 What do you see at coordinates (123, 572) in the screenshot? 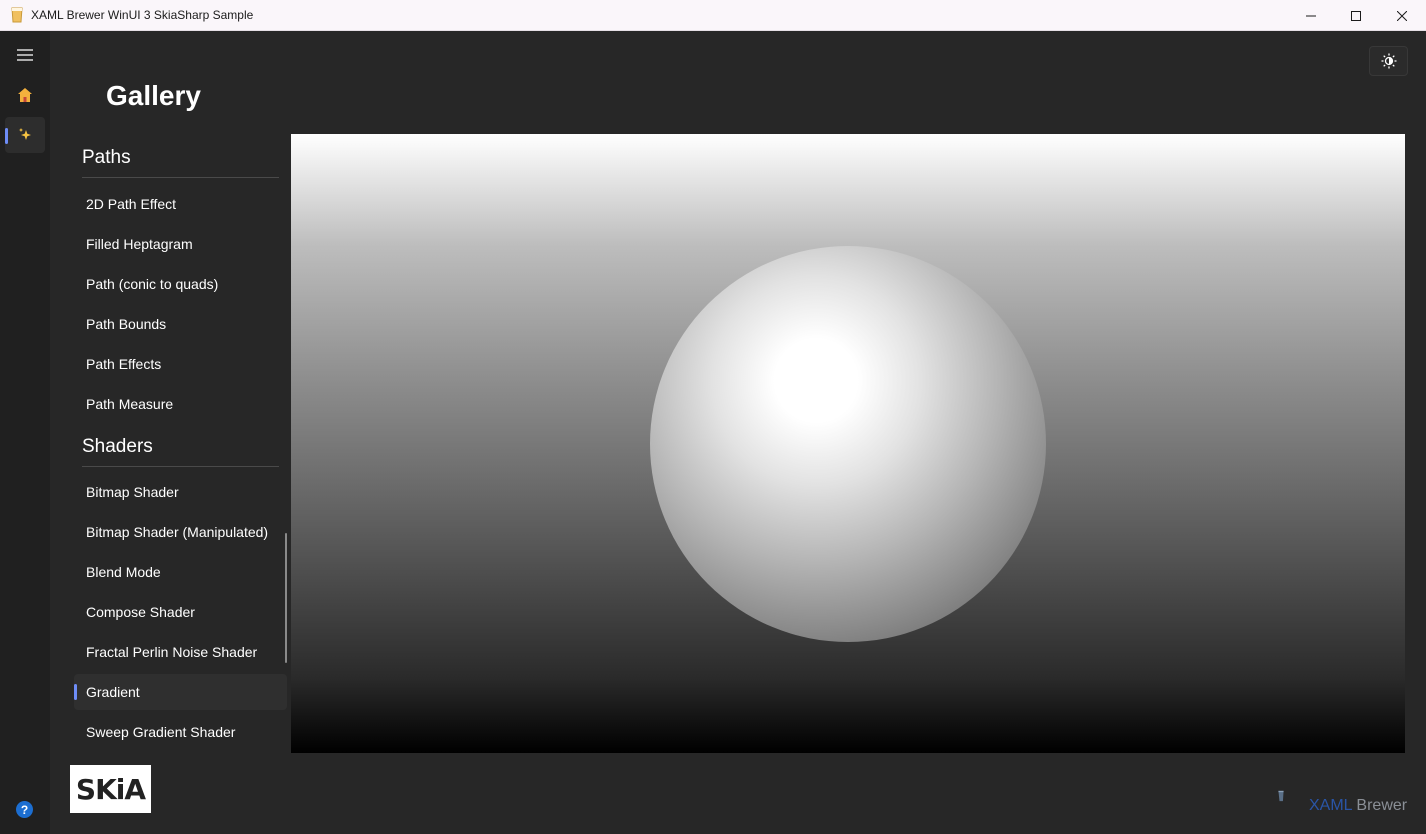
I see `list-item-label: Blend Mode` at bounding box center [123, 572].